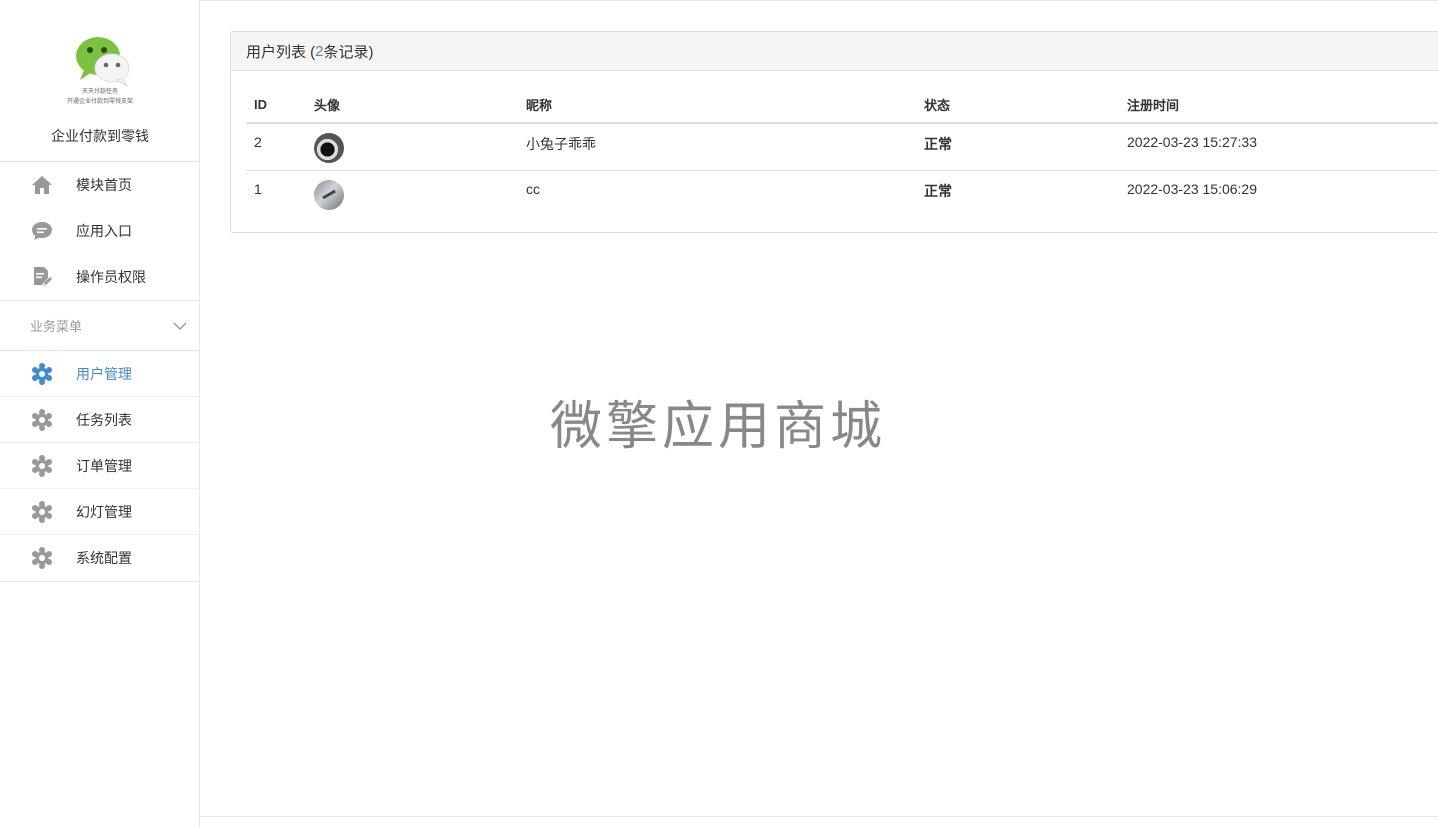  I want to click on nav-item-label: 操作员权限, so click(111, 277).